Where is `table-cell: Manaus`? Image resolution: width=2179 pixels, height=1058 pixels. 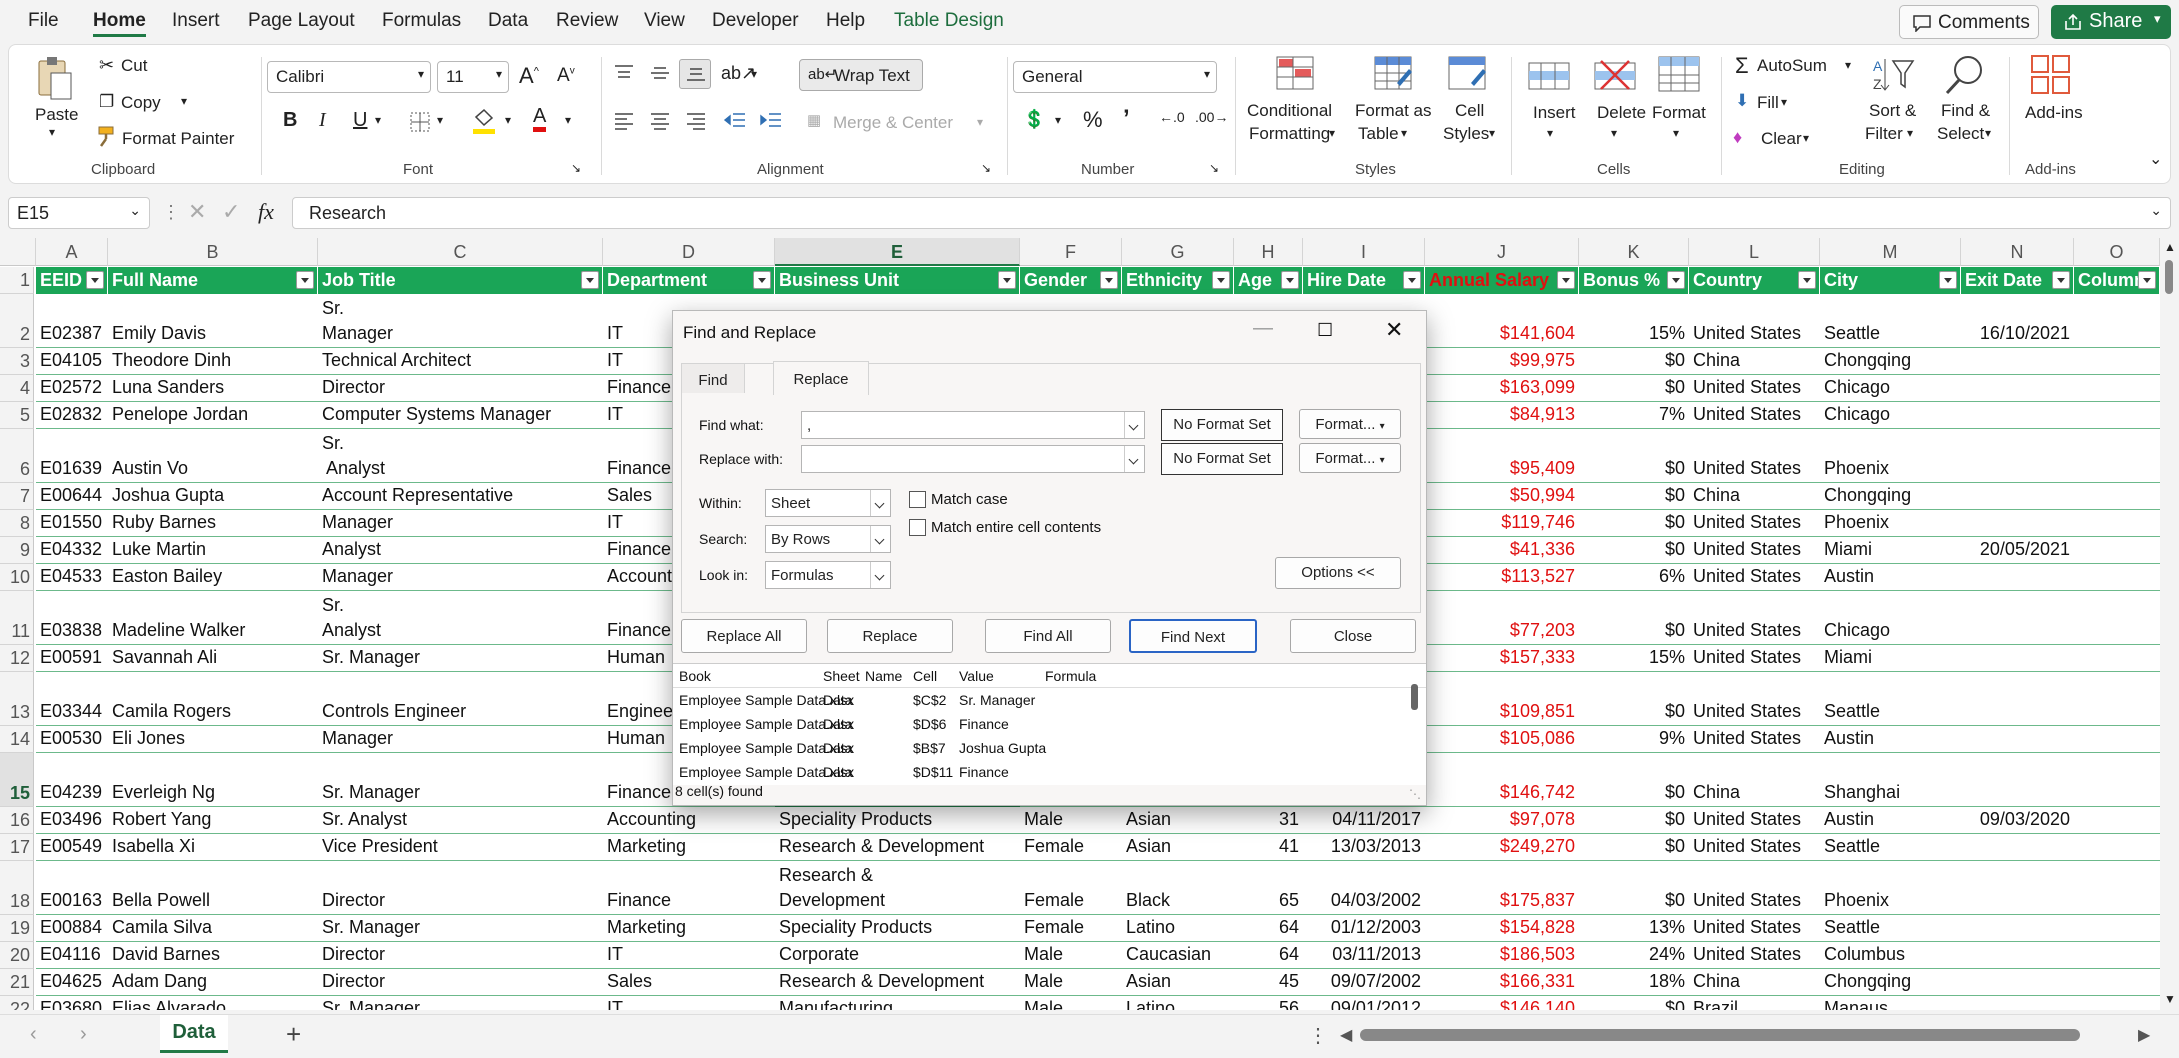
table-cell: Manaus is located at coordinates (1890, 1004).